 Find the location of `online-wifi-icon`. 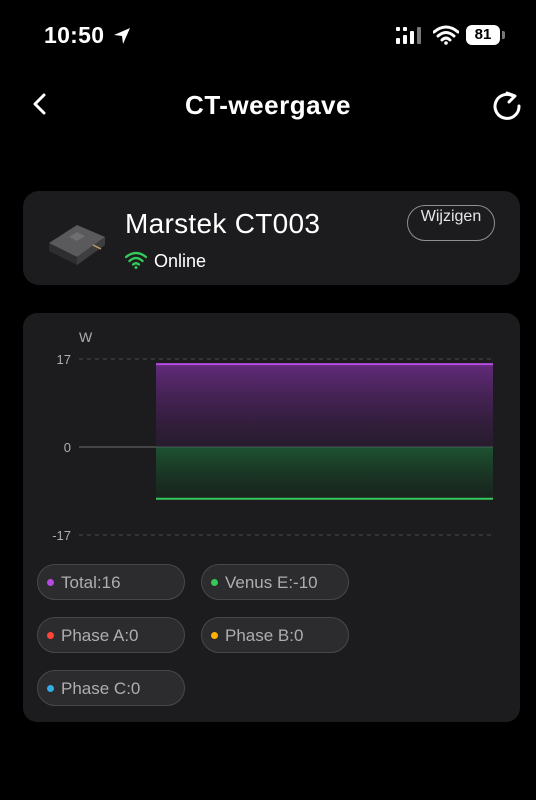

online-wifi-icon is located at coordinates (136, 260).